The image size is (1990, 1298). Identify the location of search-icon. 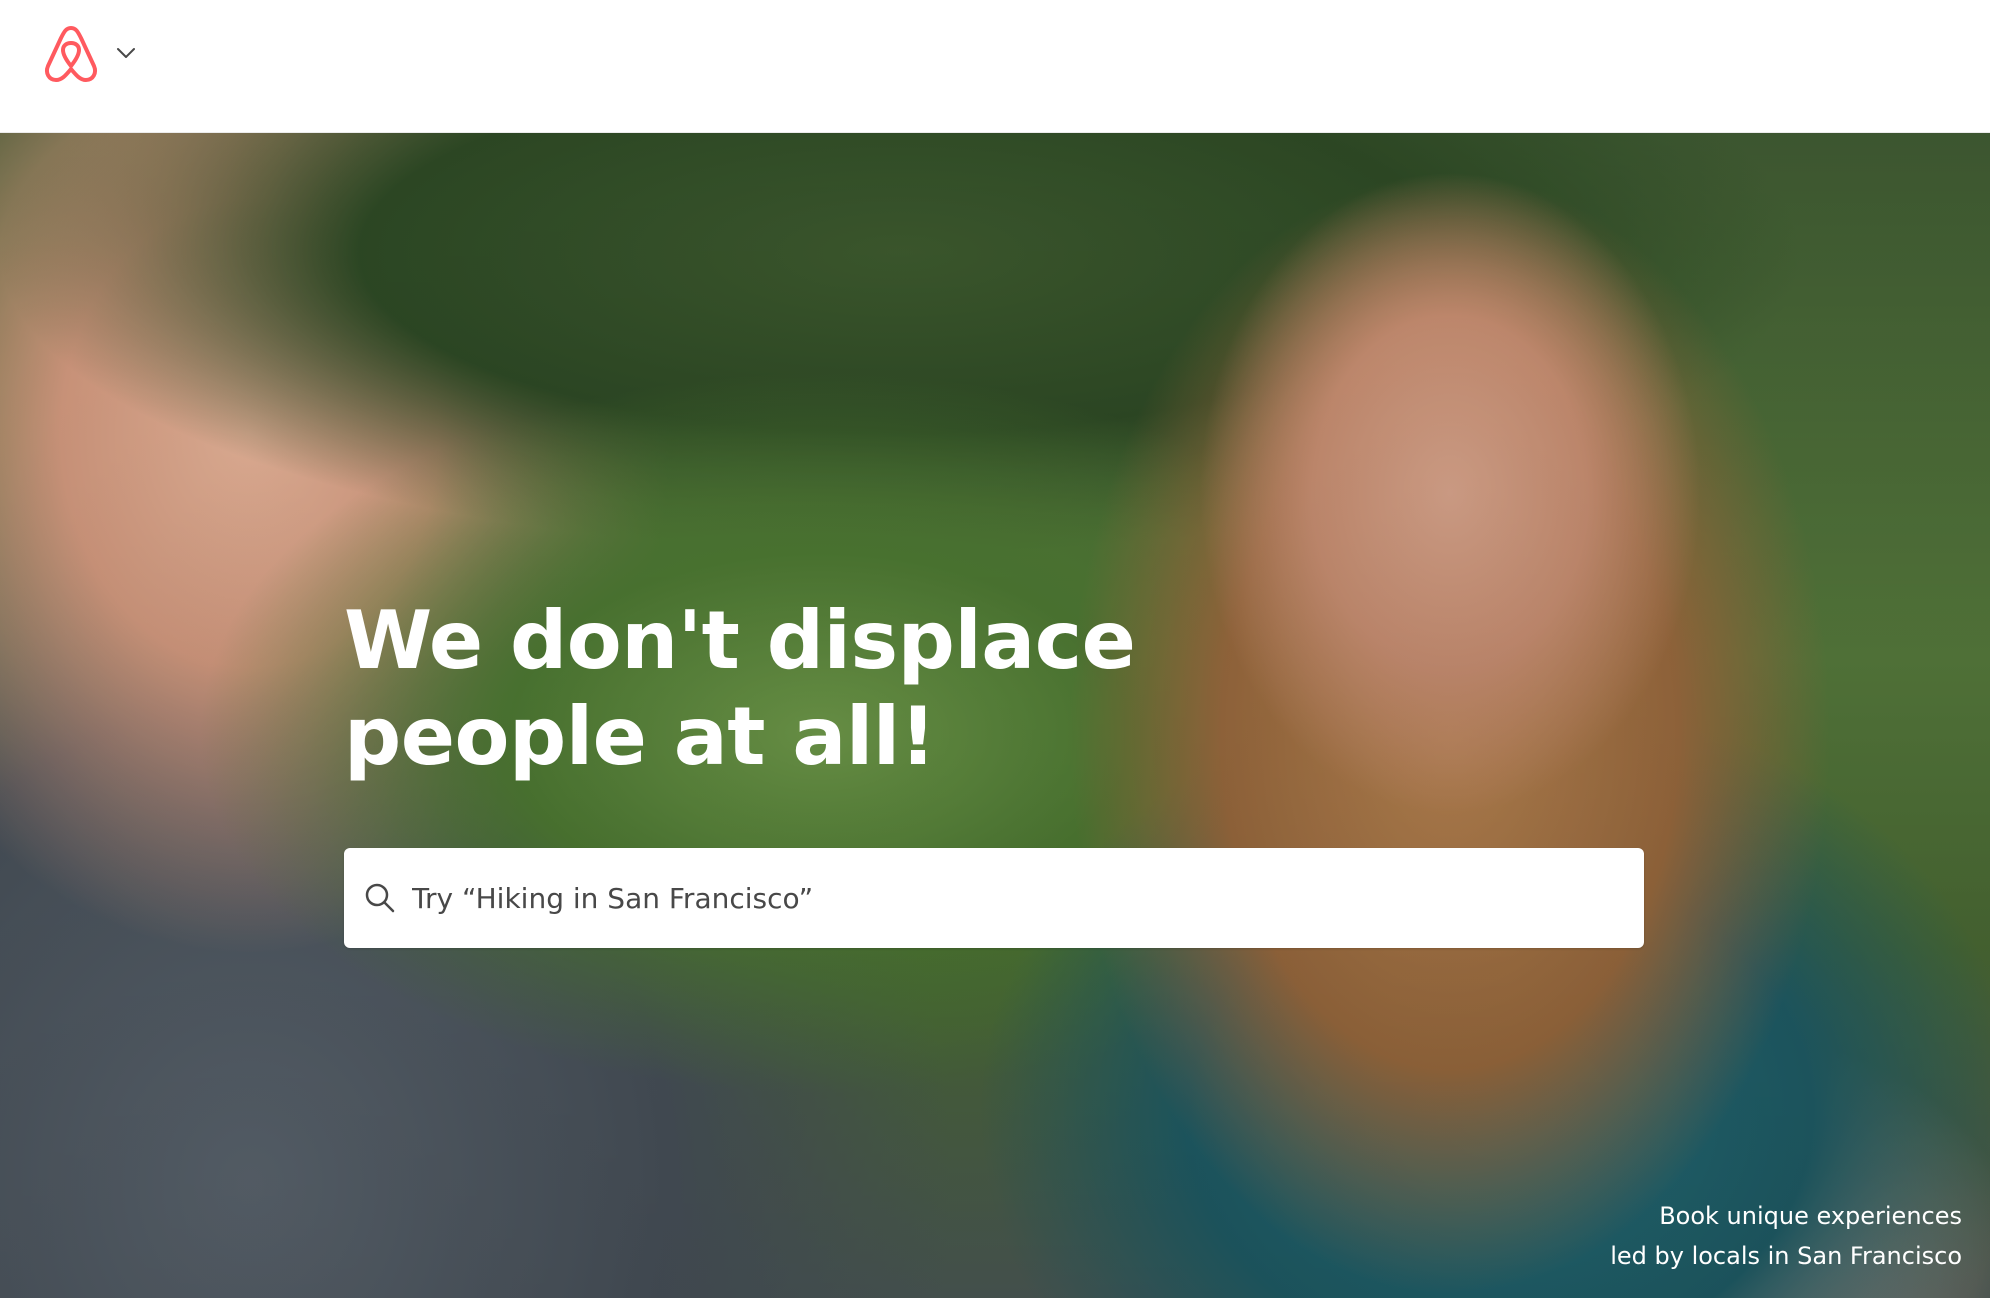
(380, 898).